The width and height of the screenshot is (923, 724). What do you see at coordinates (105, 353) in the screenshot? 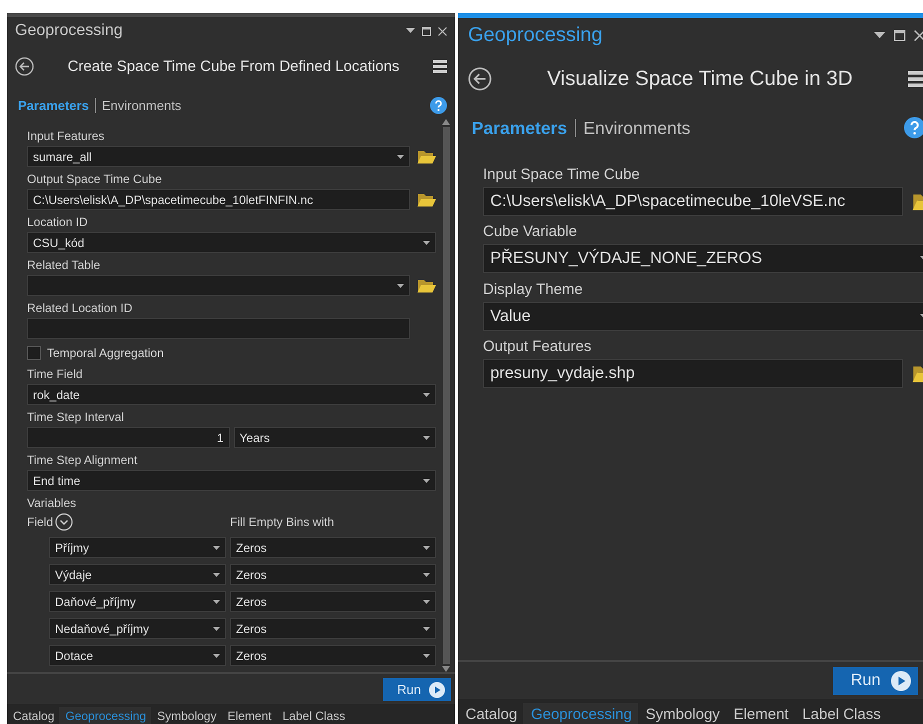
I see `checkbox-label: Temporal Aggregation` at bounding box center [105, 353].